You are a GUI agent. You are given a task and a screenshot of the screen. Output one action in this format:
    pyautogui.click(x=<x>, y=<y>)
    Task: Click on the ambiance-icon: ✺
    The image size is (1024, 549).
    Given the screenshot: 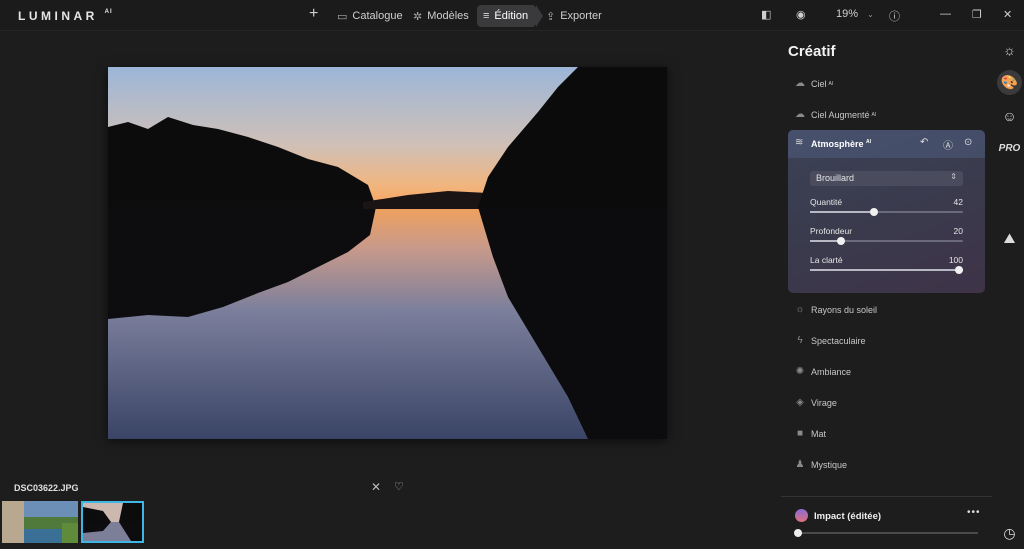 What is the action you would take?
    pyautogui.click(x=800, y=371)
    